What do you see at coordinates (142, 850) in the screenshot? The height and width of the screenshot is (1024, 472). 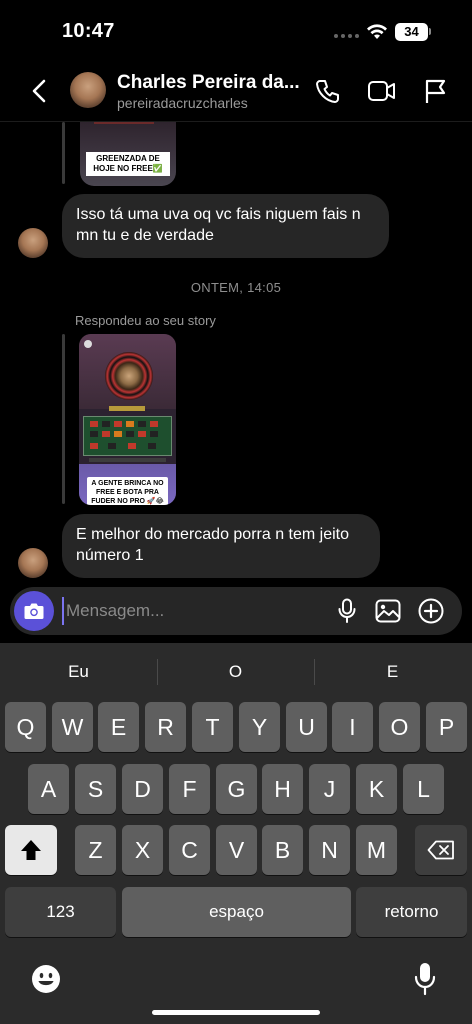 I see `key-x: X` at bounding box center [142, 850].